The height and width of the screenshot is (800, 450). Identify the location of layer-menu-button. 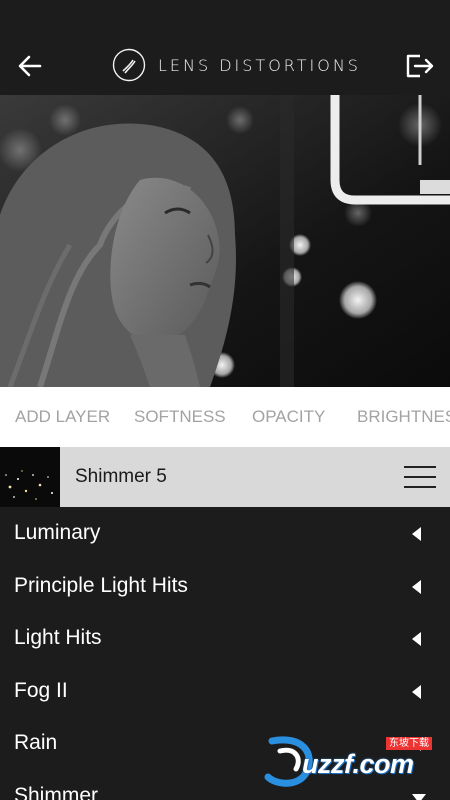
(420, 477).